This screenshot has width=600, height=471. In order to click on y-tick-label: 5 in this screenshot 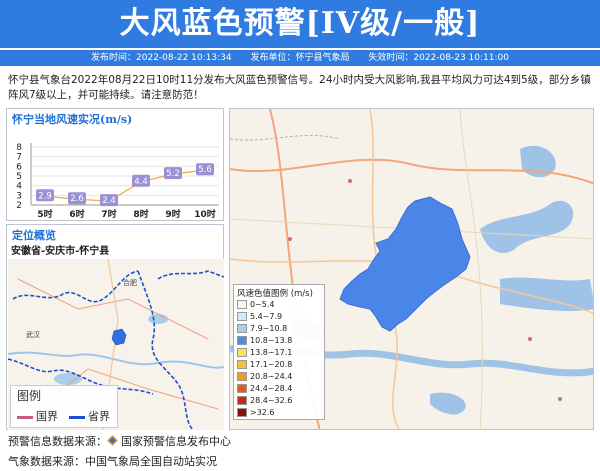, I will do `click(19, 177)`.